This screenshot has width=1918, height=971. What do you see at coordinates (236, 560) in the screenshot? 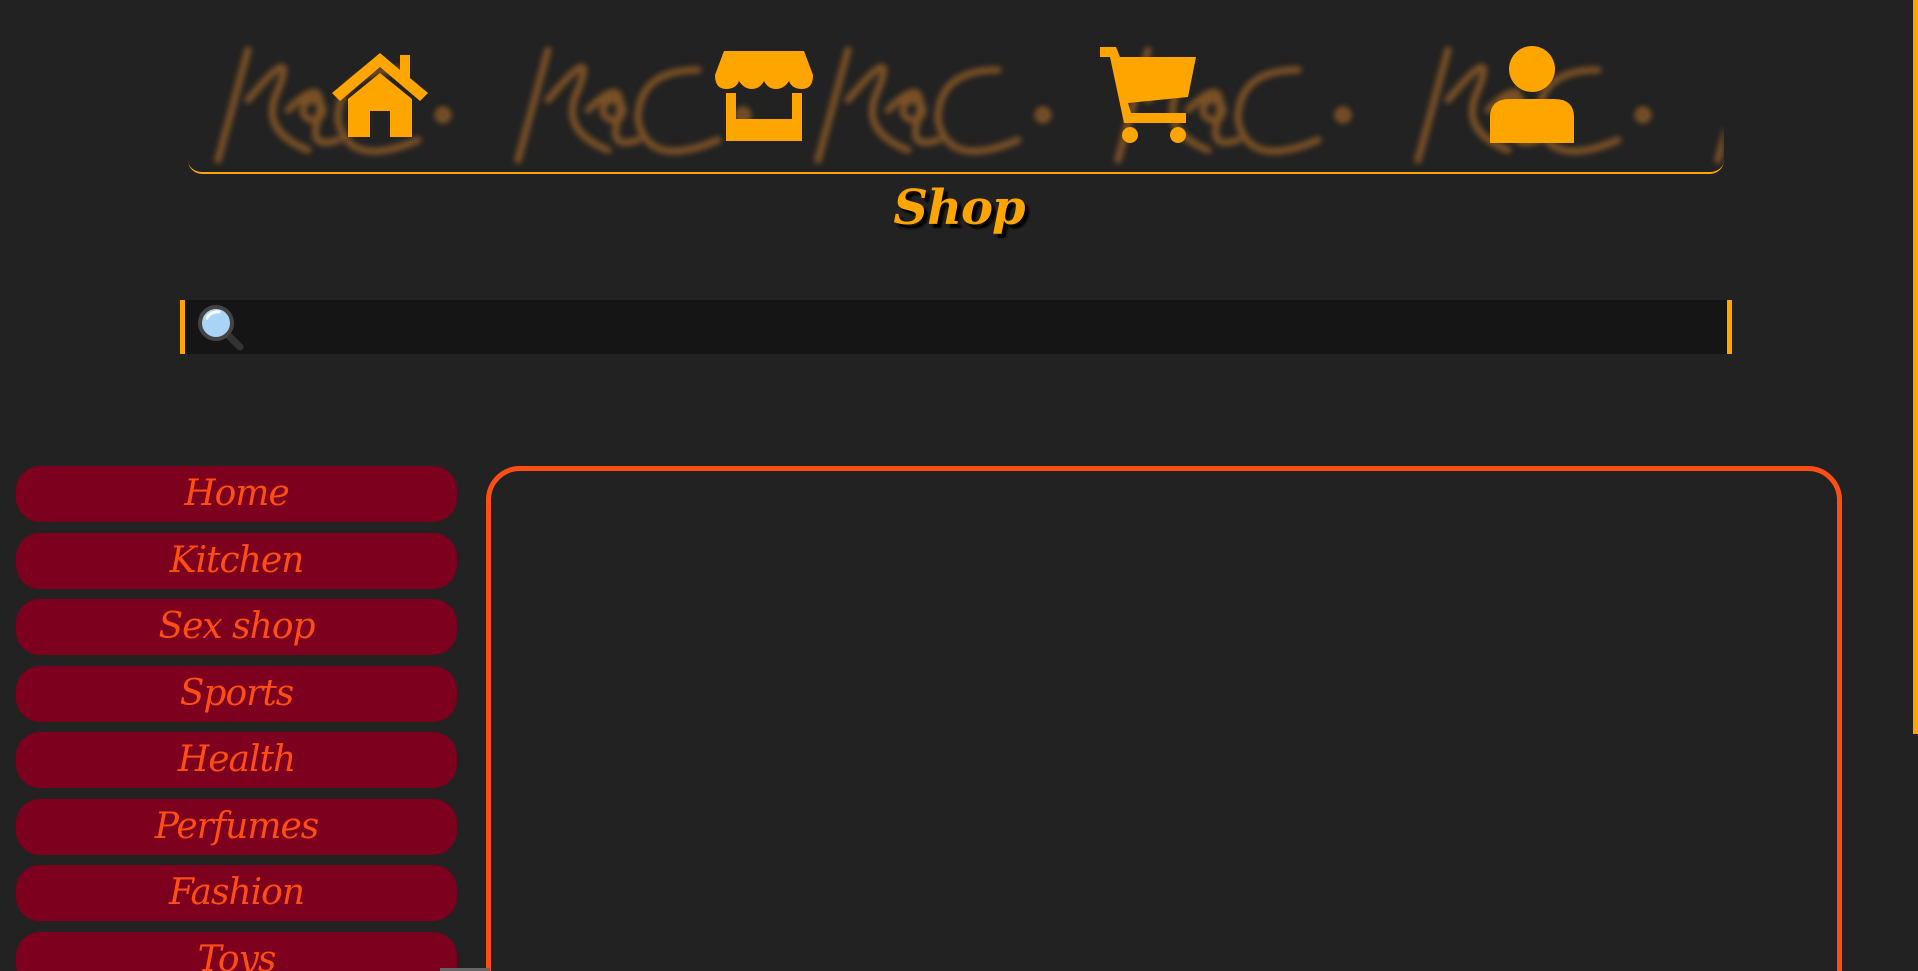
I see `category-kitchen-button: Kitchen` at bounding box center [236, 560].